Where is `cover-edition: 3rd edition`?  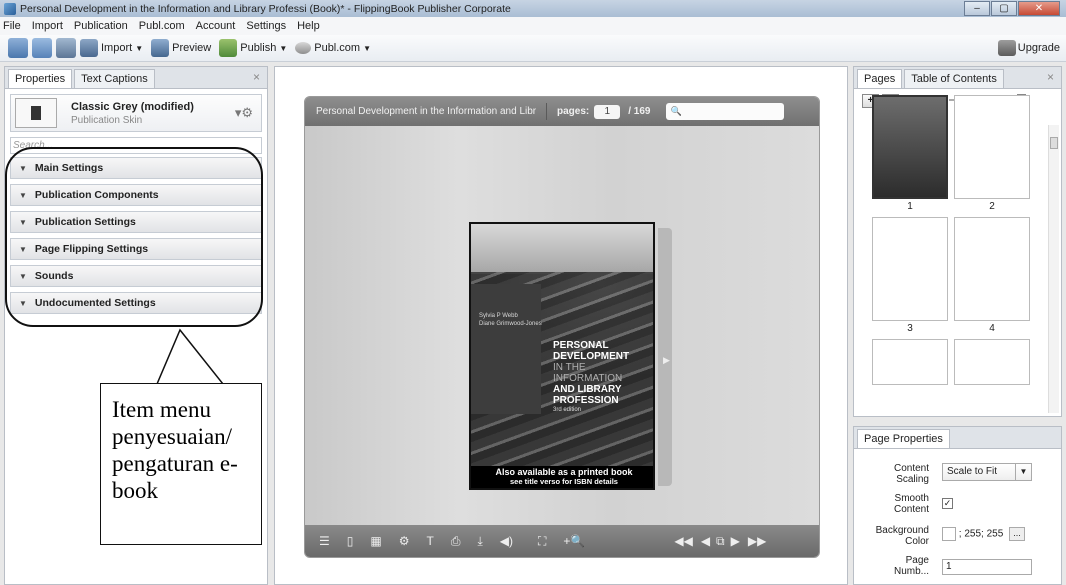 cover-edition: 3rd edition is located at coordinates (567, 410).